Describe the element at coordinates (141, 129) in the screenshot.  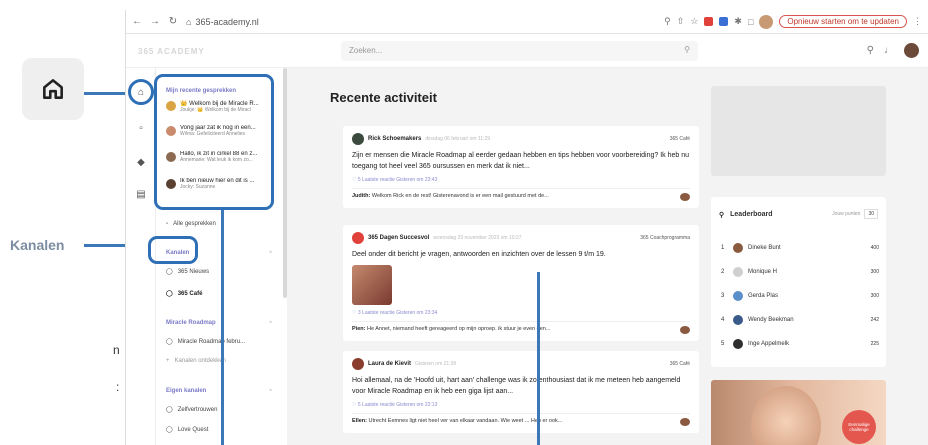
I see `chat-icon: ▫` at that location.